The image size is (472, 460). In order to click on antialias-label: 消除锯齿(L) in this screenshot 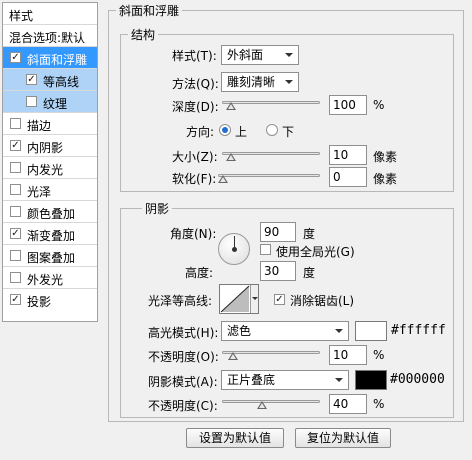, I will do `click(322, 300)`.